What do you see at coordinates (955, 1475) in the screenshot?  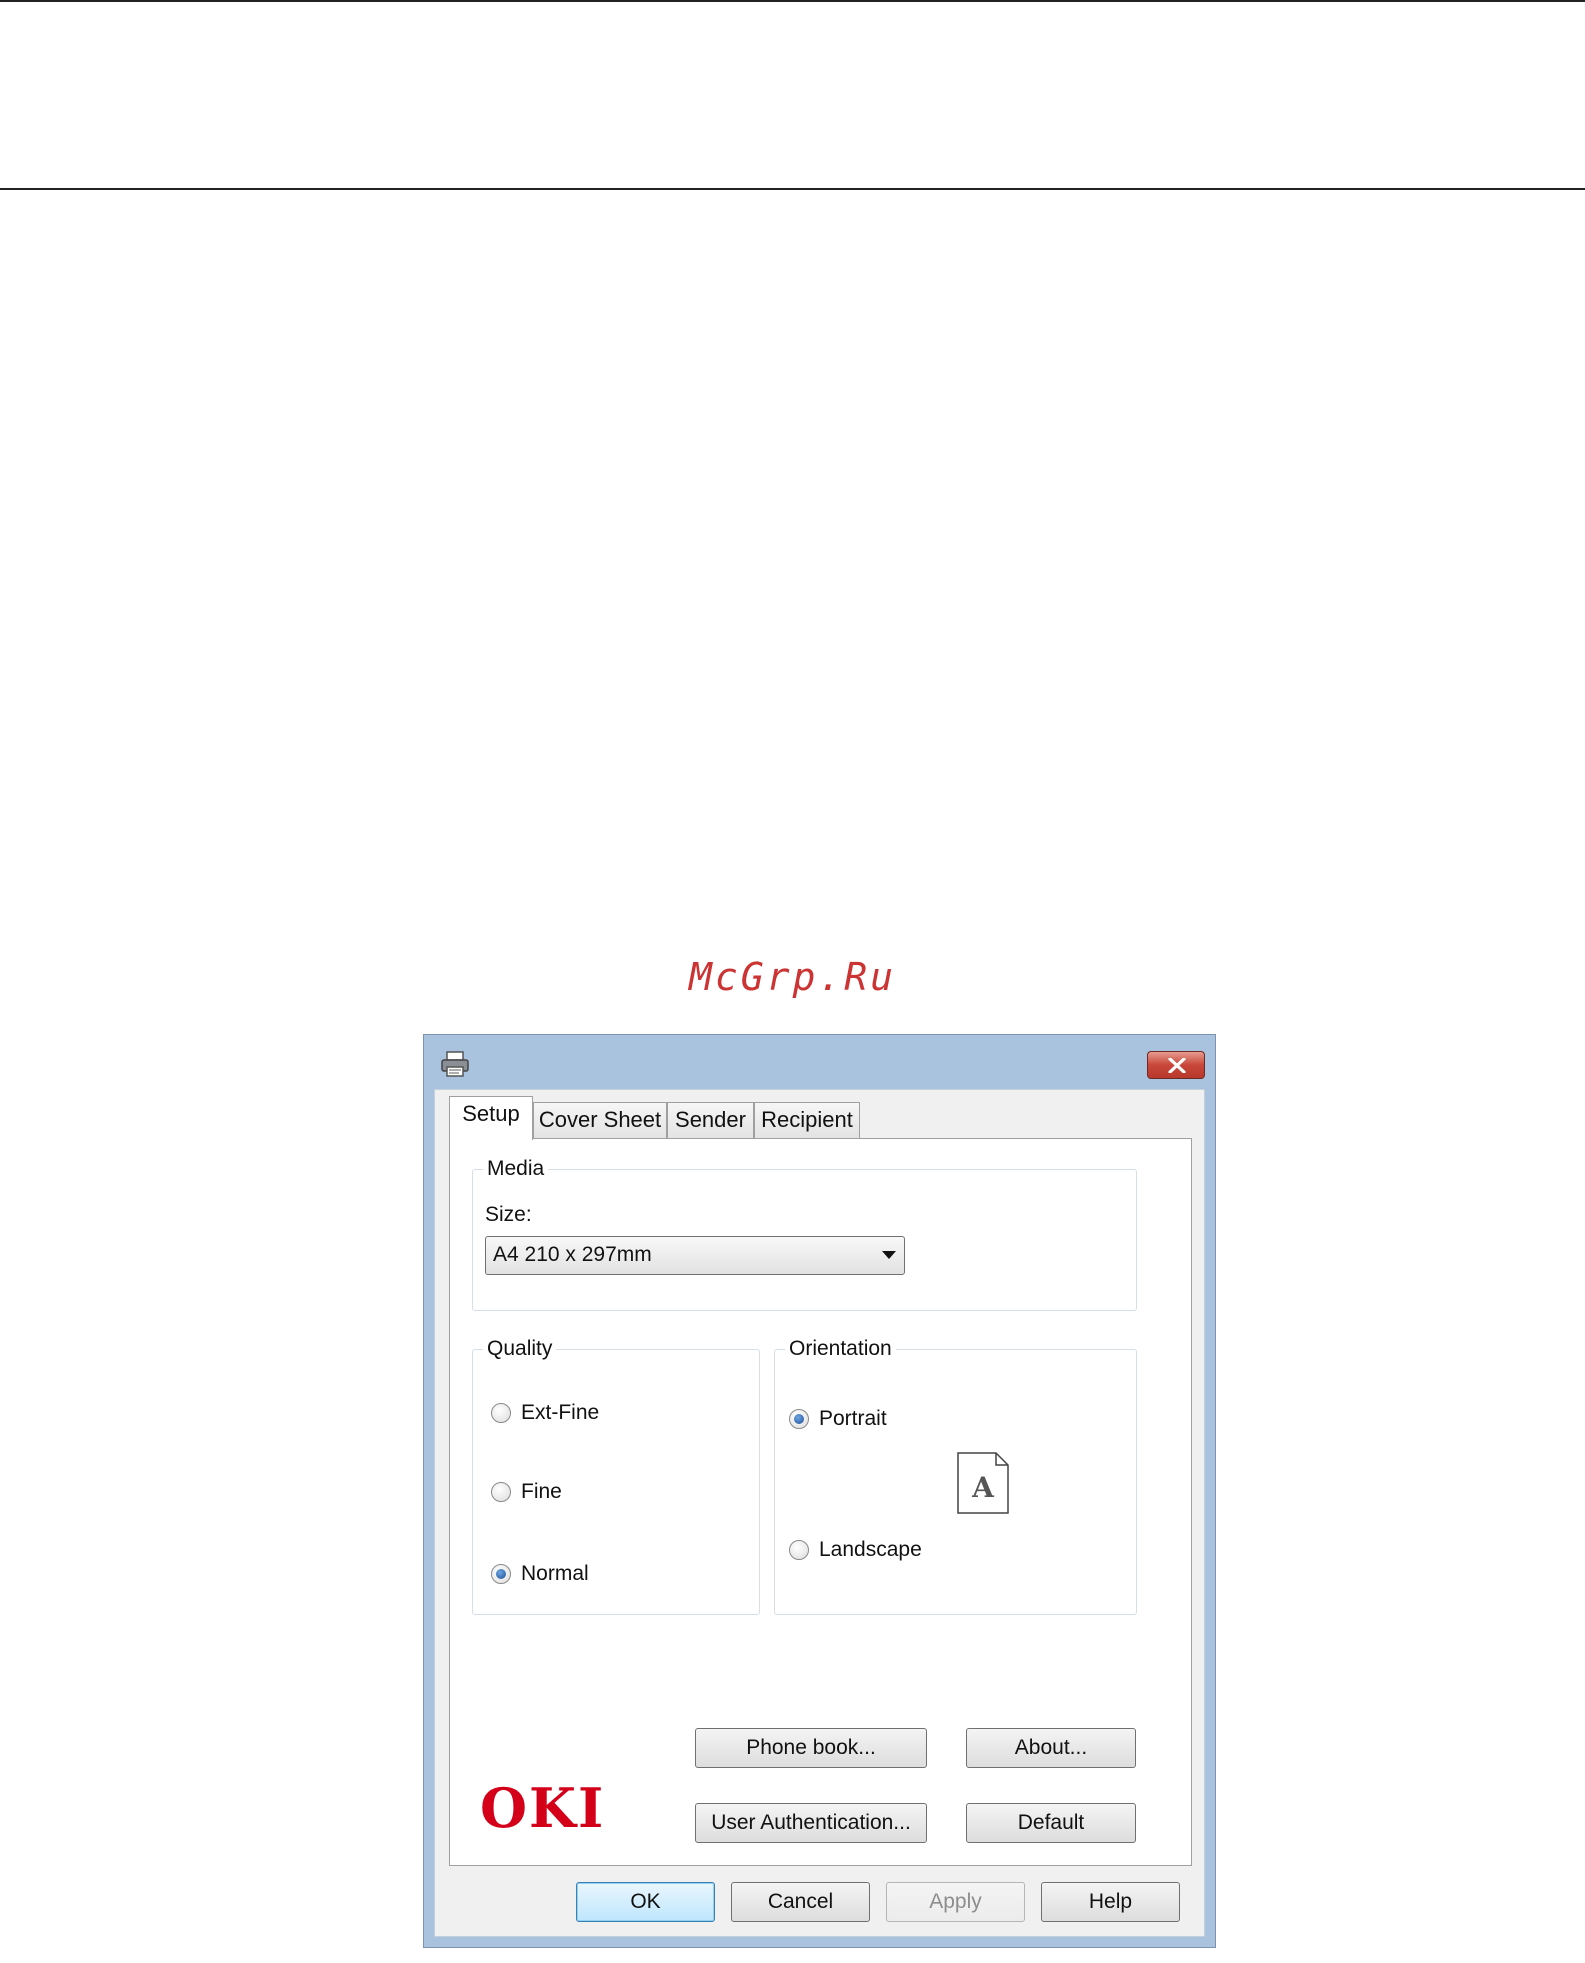 I see `orientation-group: Orientation Portrait A Landscape` at bounding box center [955, 1475].